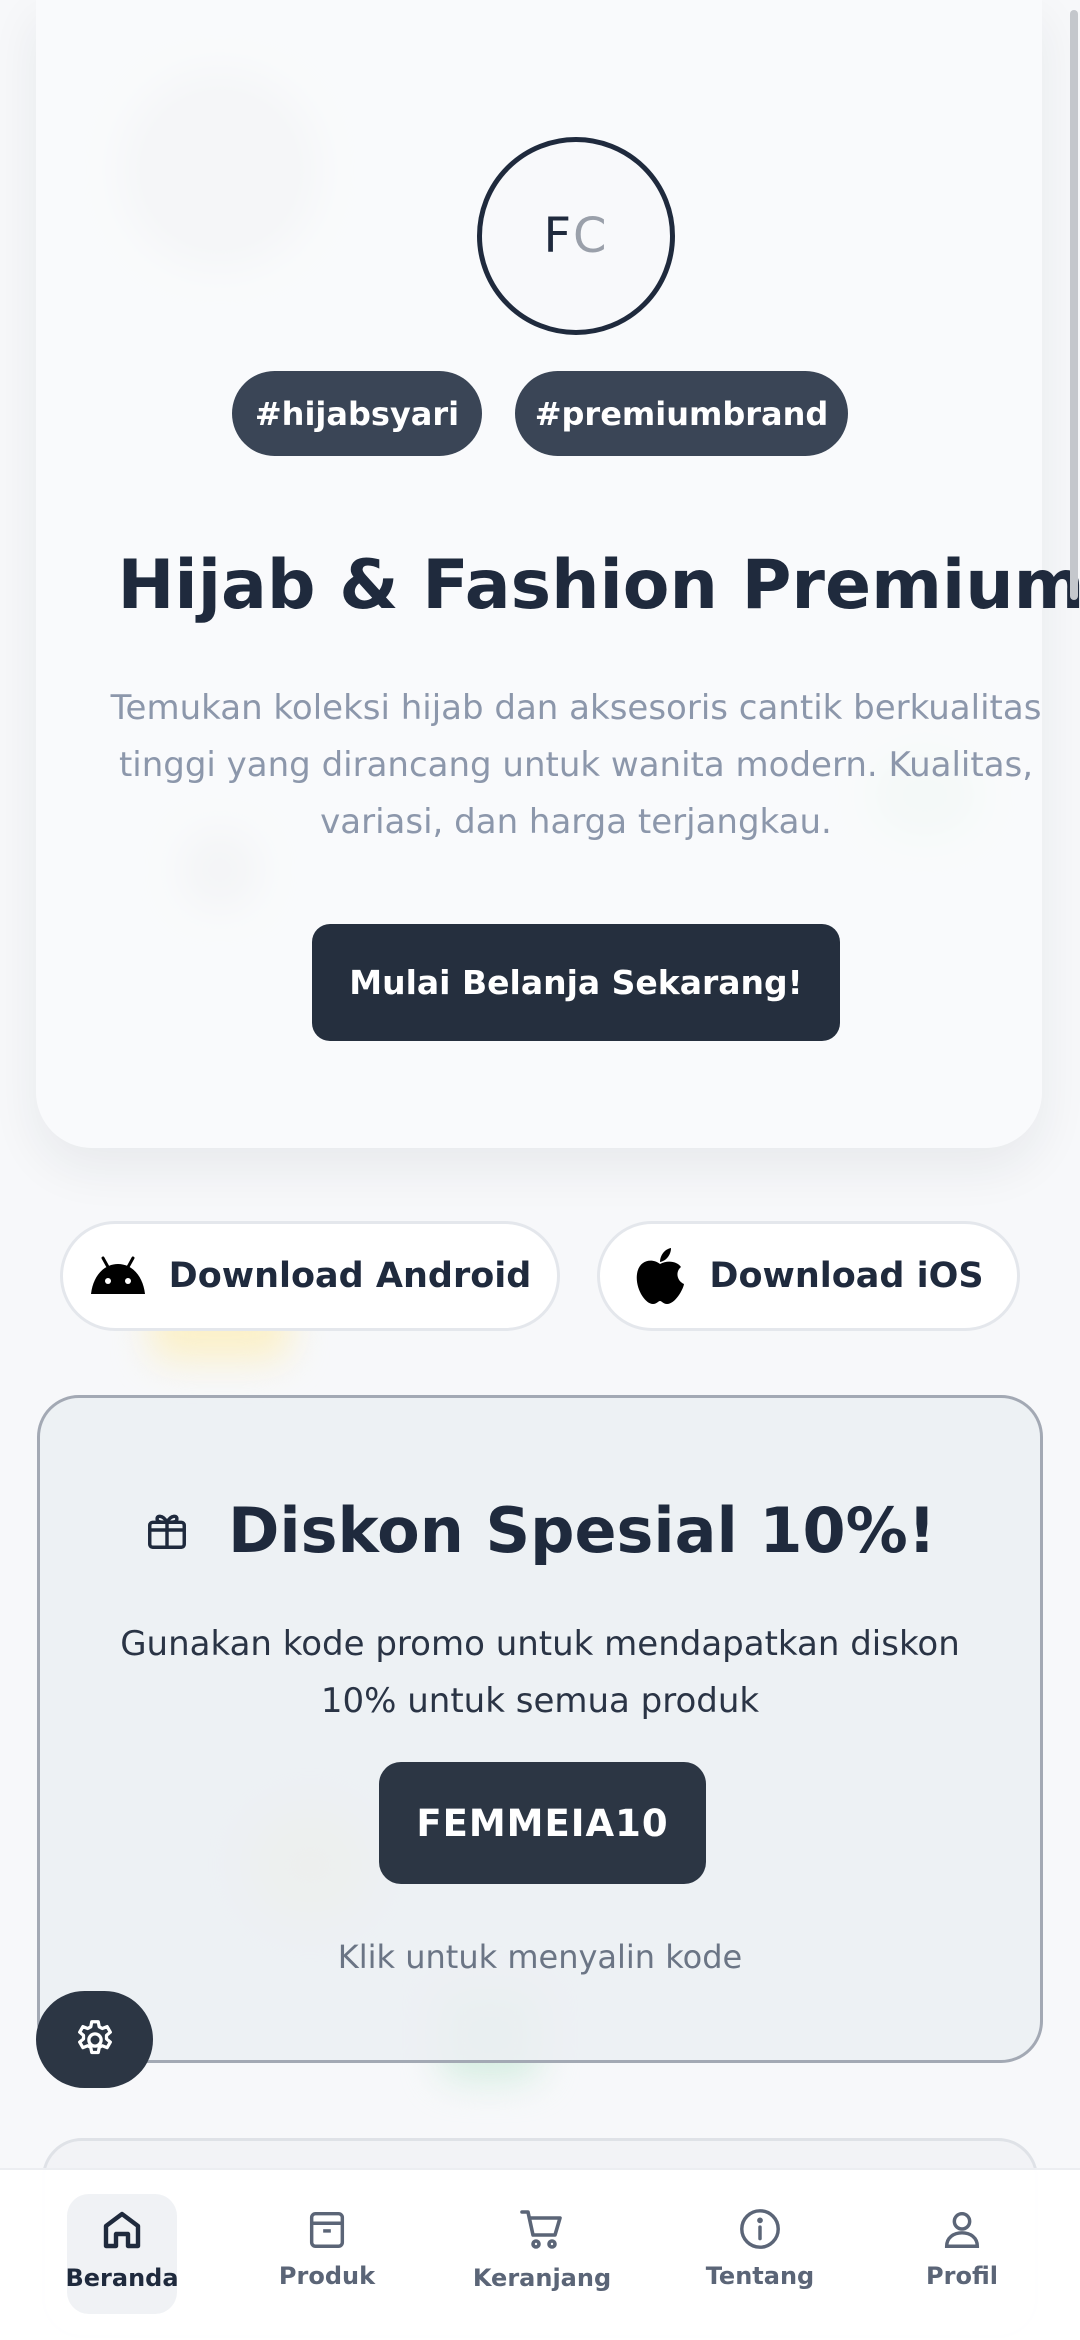 The width and height of the screenshot is (1080, 2340). I want to click on nav-beranda-label: Beranda, so click(122, 2278).